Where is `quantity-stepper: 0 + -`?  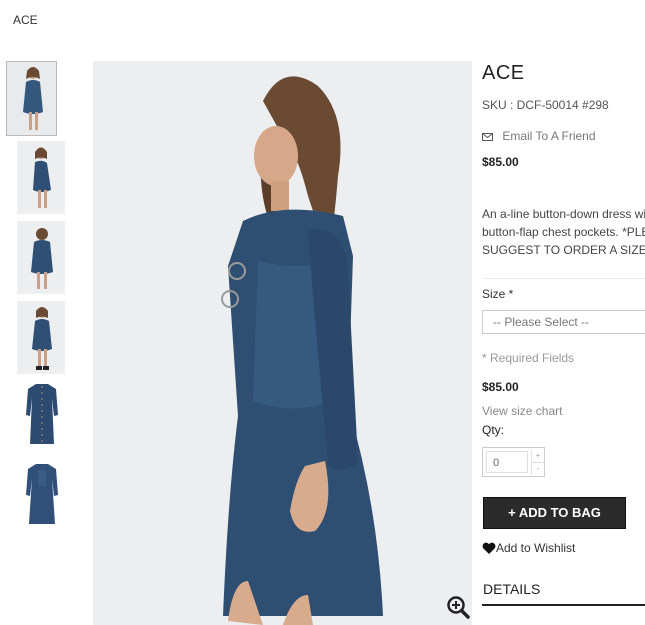
quantity-stepper: 0 + - is located at coordinates (513, 462).